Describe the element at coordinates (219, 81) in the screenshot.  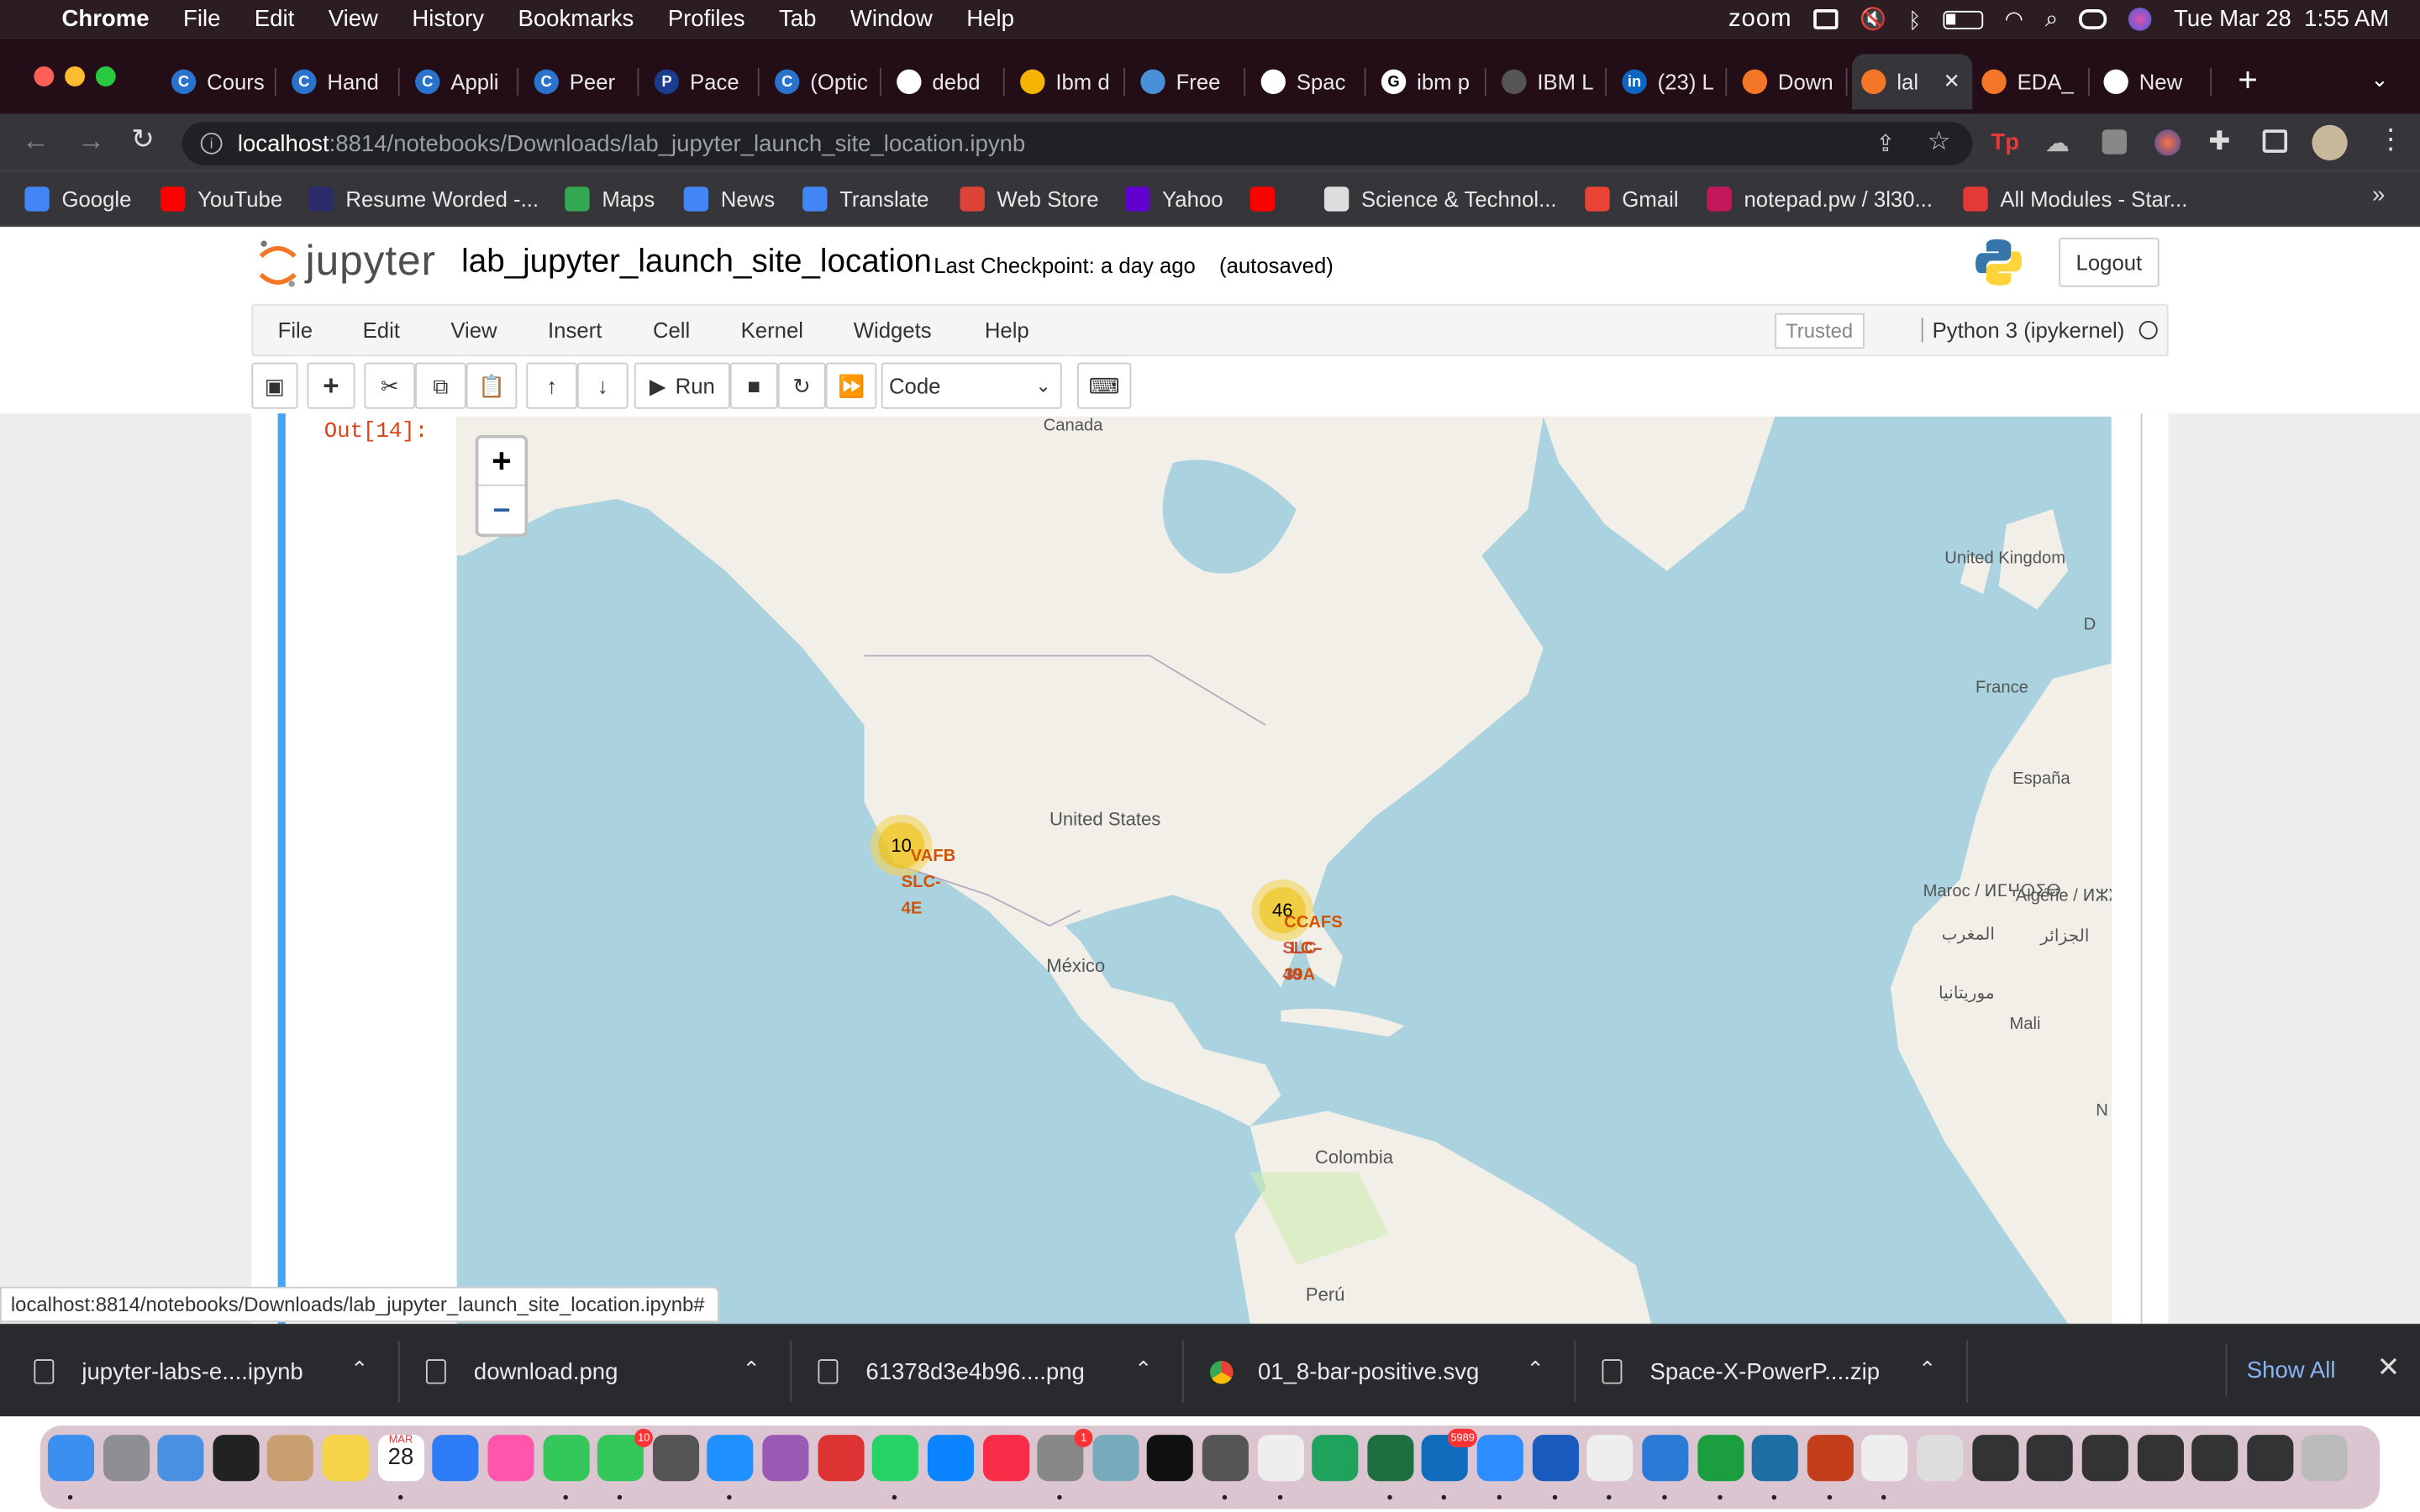
I see `browser-tab: C Cours` at that location.